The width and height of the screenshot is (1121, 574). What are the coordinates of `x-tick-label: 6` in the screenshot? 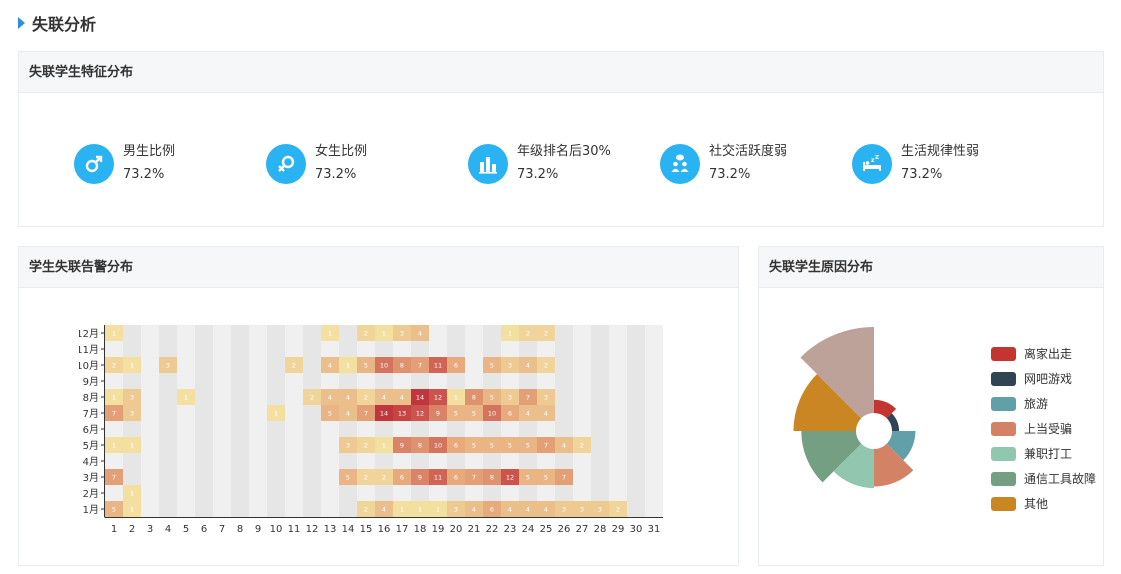 It's located at (204, 529).